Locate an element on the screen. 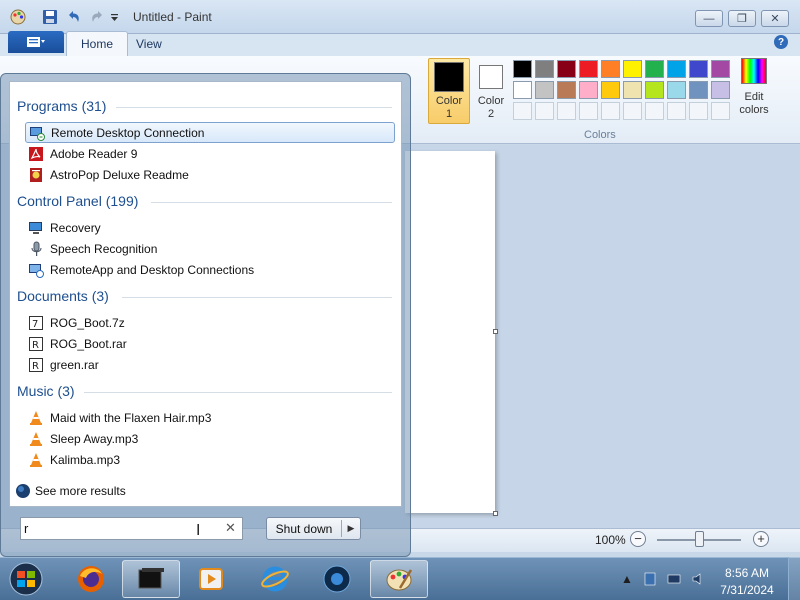  window-app-icon is located at coordinates (151, 578).